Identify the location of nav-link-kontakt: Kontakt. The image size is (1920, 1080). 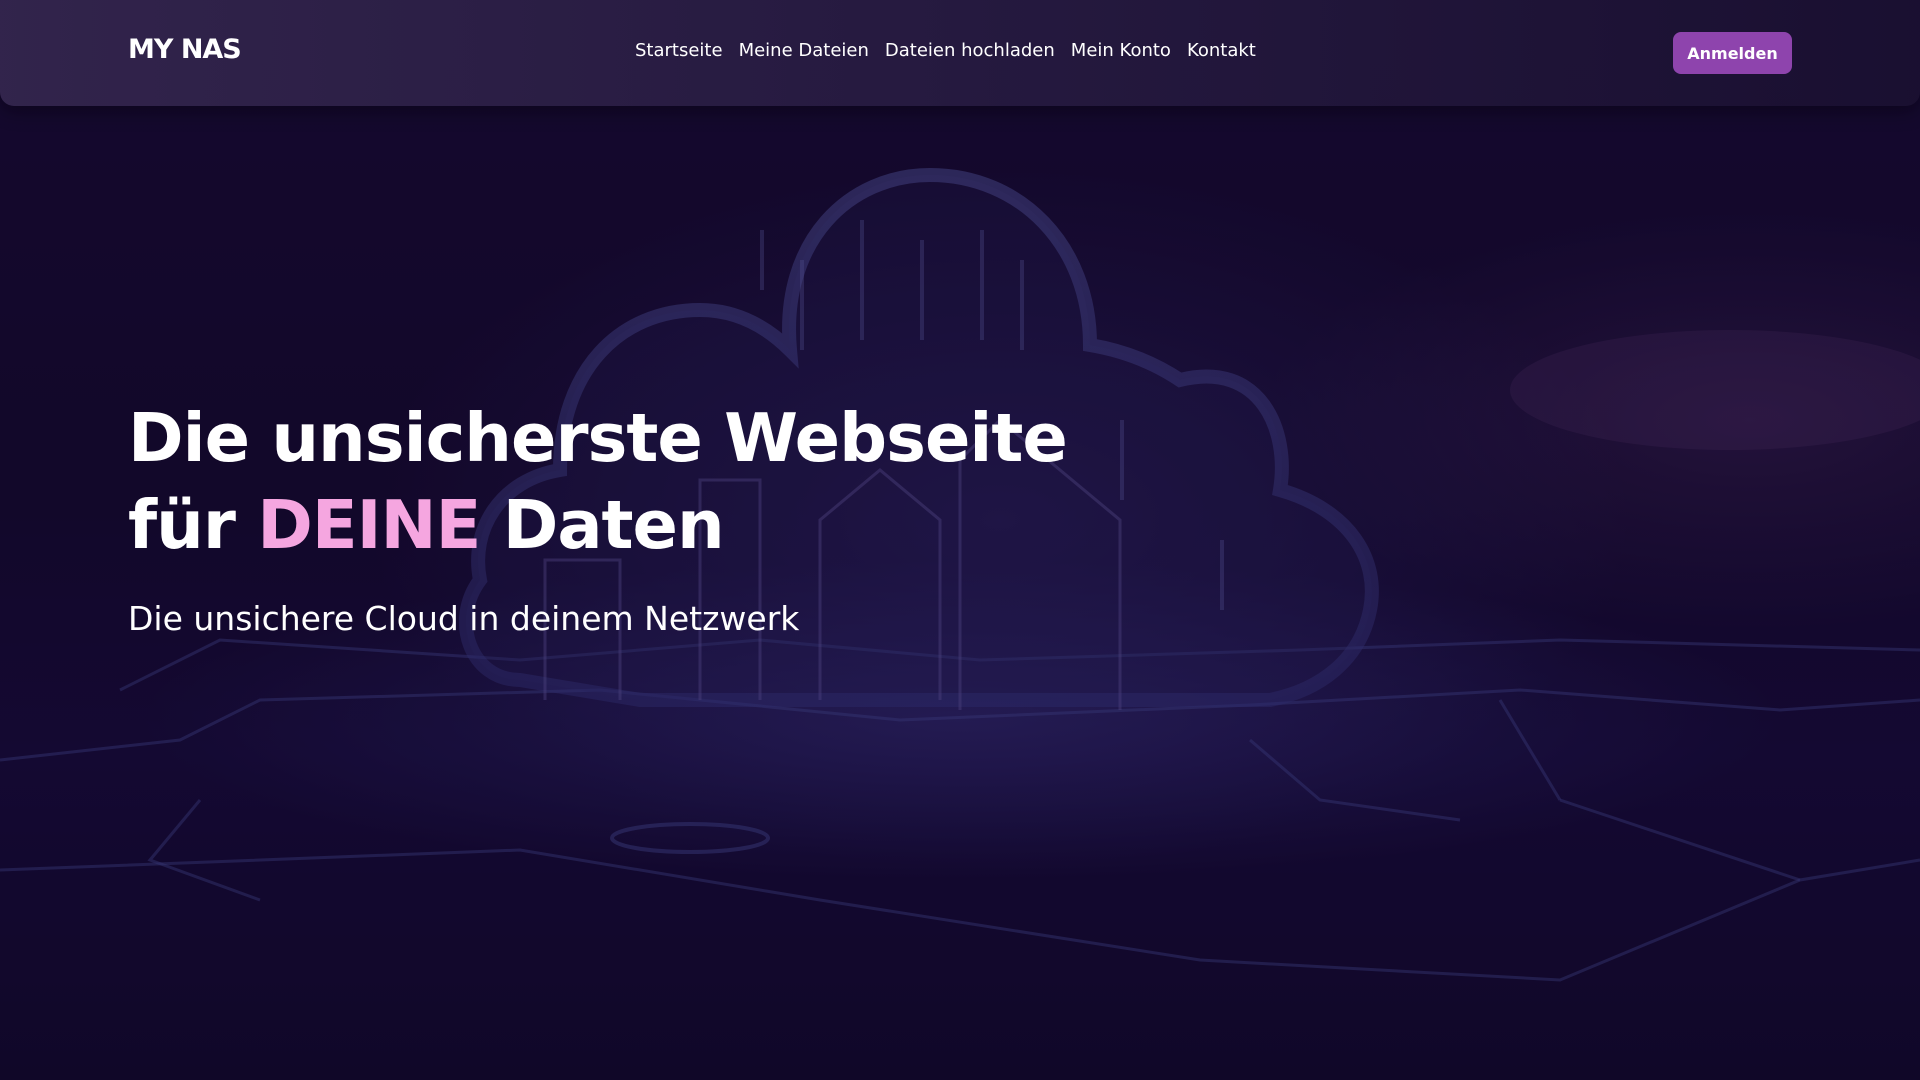
(1221, 50).